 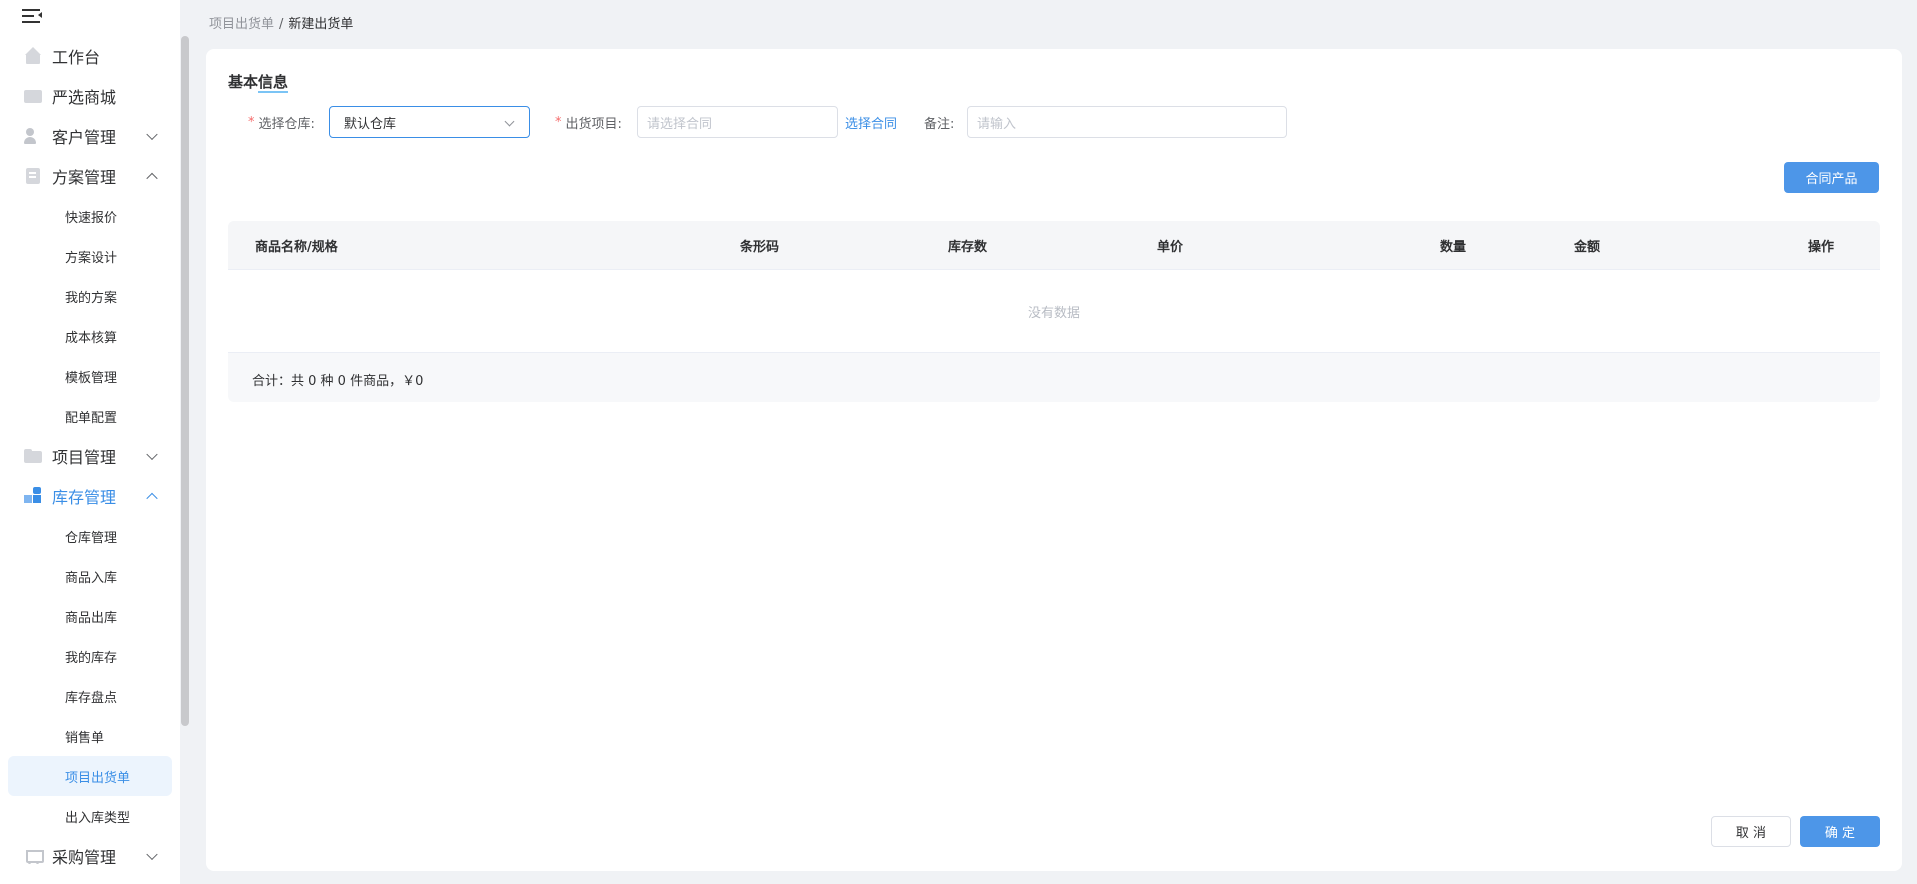 What do you see at coordinates (90, 256) in the screenshot?
I see `sub-item-plan-design: 方案设计` at bounding box center [90, 256].